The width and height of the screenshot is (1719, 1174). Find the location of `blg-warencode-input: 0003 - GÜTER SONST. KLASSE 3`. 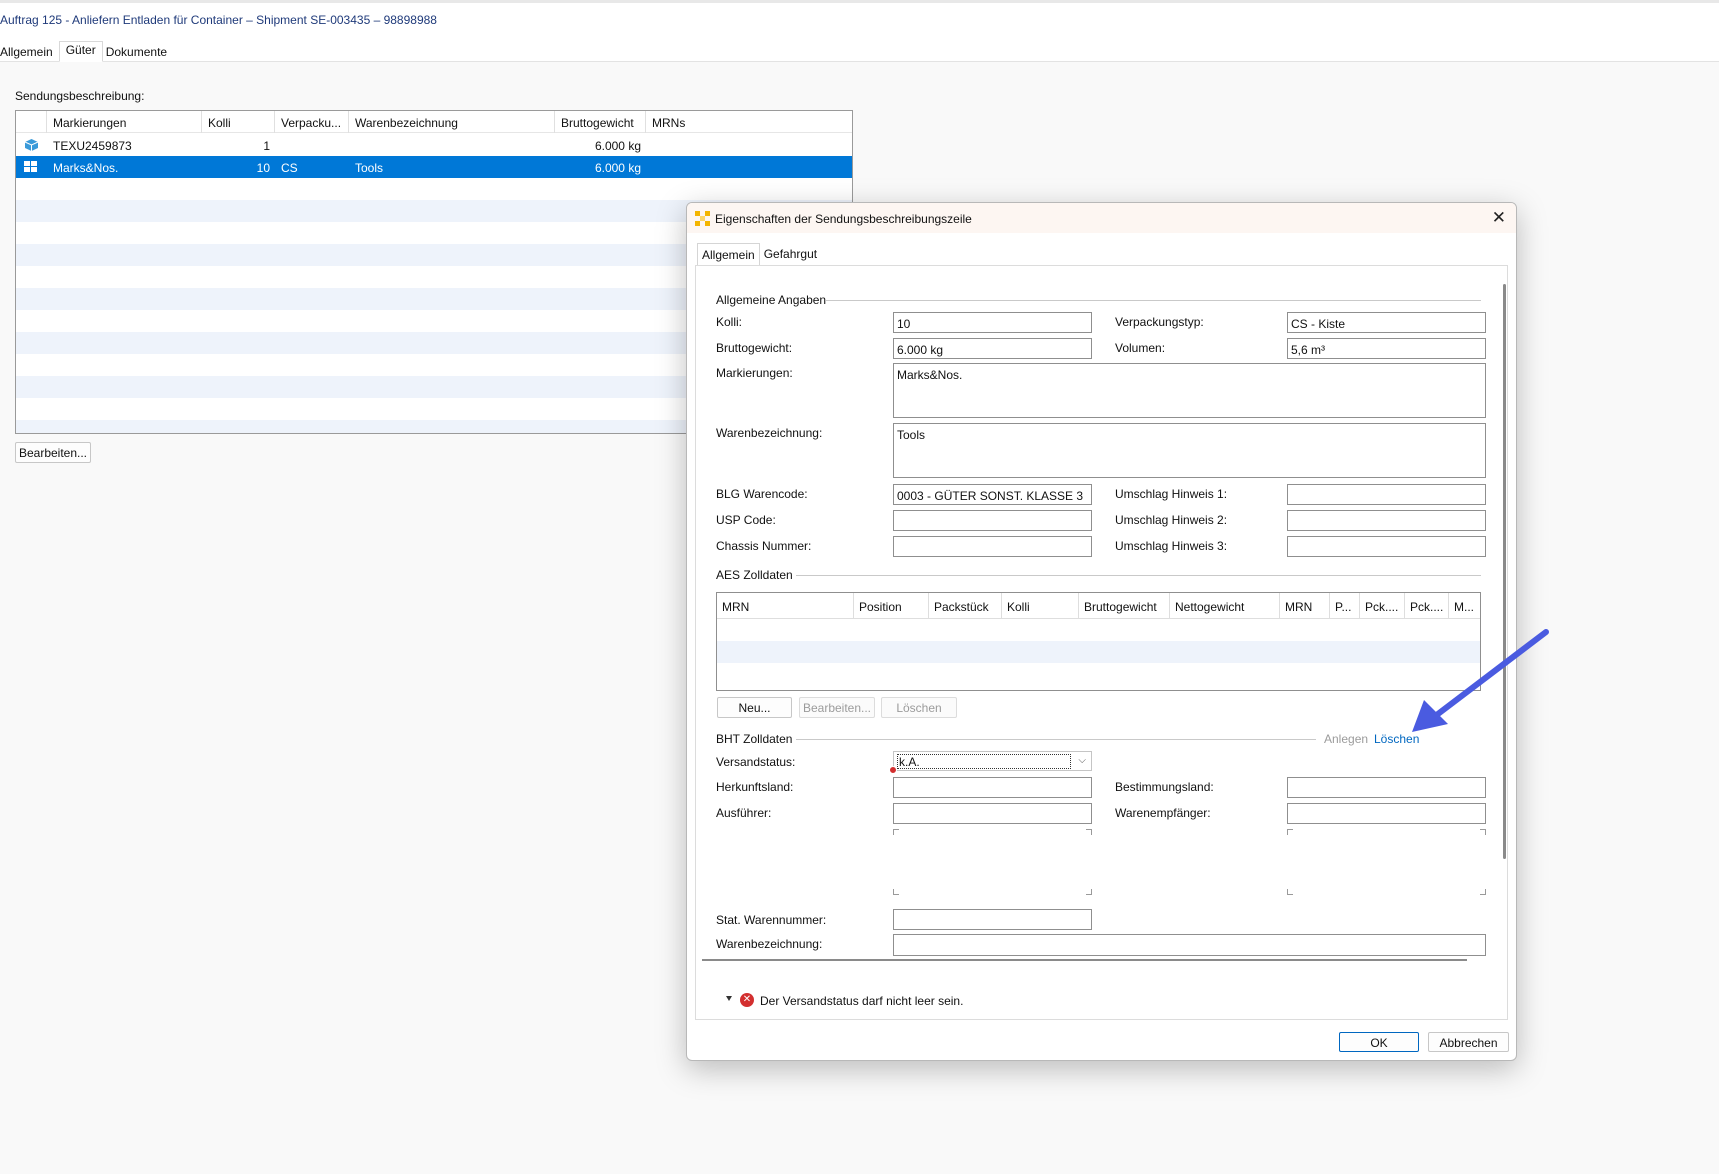

blg-warencode-input: 0003 - GÜTER SONST. KLASSE 3 is located at coordinates (992, 494).